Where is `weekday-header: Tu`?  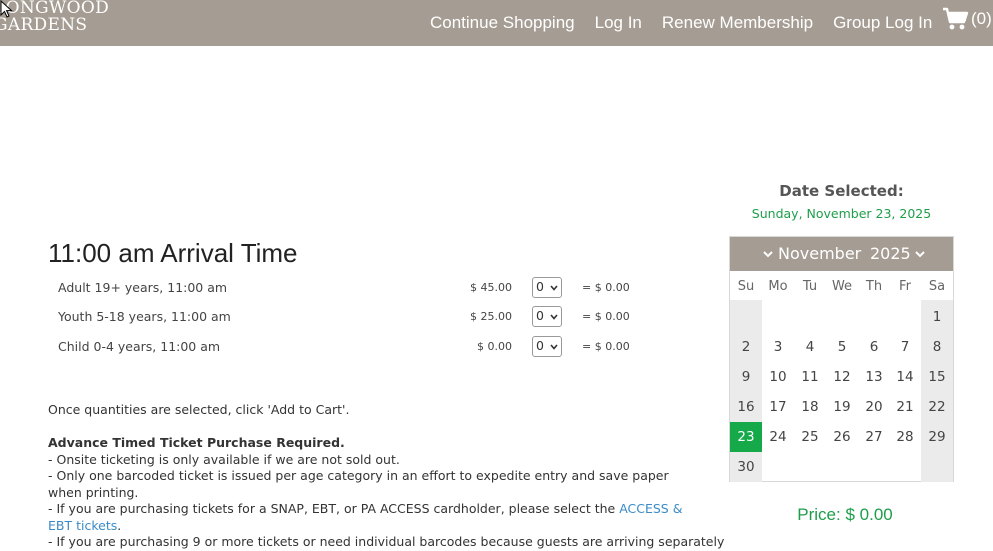 weekday-header: Tu is located at coordinates (810, 286).